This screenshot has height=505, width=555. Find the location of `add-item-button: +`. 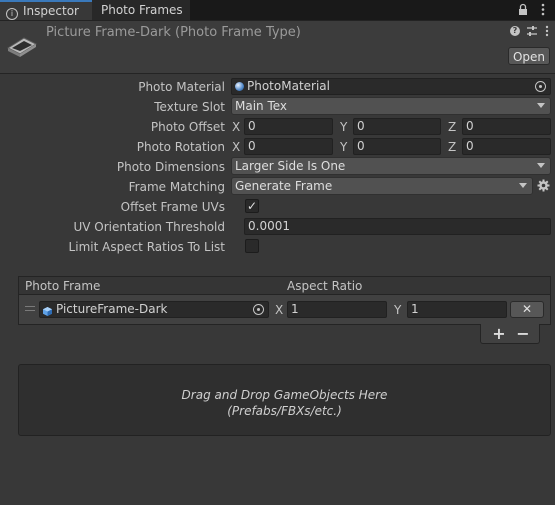

add-item-button: + is located at coordinates (499, 334).